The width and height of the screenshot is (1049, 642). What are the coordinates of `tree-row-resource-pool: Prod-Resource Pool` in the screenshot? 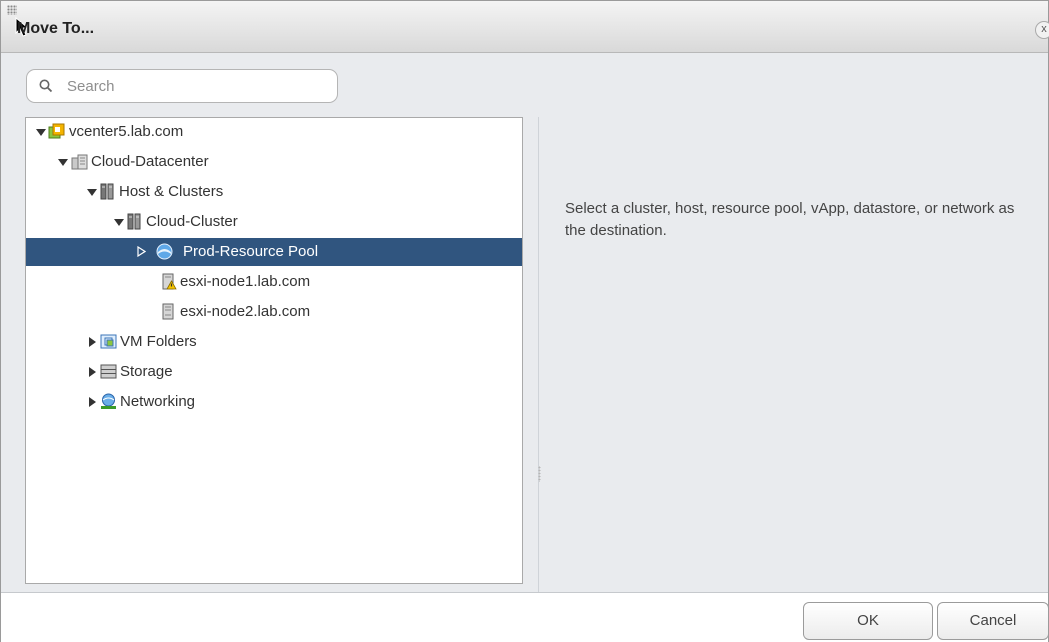 It's located at (274, 252).